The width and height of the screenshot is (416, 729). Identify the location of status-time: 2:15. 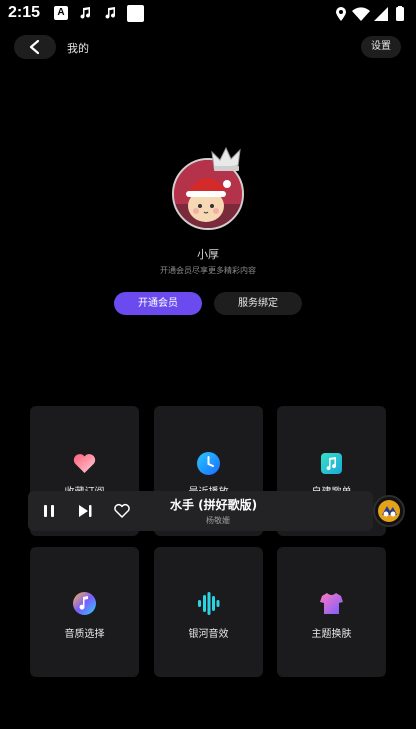
(24, 12).